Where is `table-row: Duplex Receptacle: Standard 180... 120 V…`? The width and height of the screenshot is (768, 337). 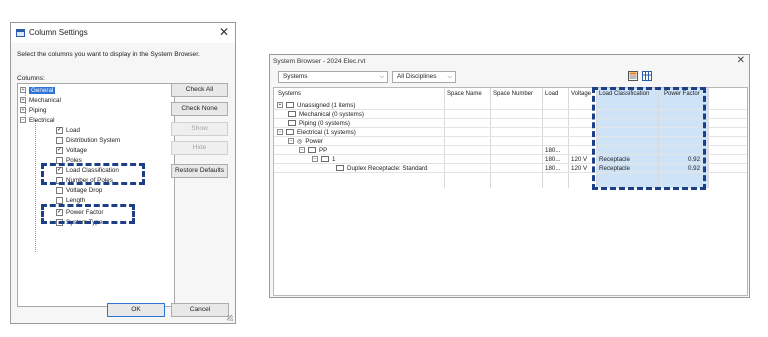
table-row: Duplex Receptacle: Standard 180... 120 V… is located at coordinates (510, 168).